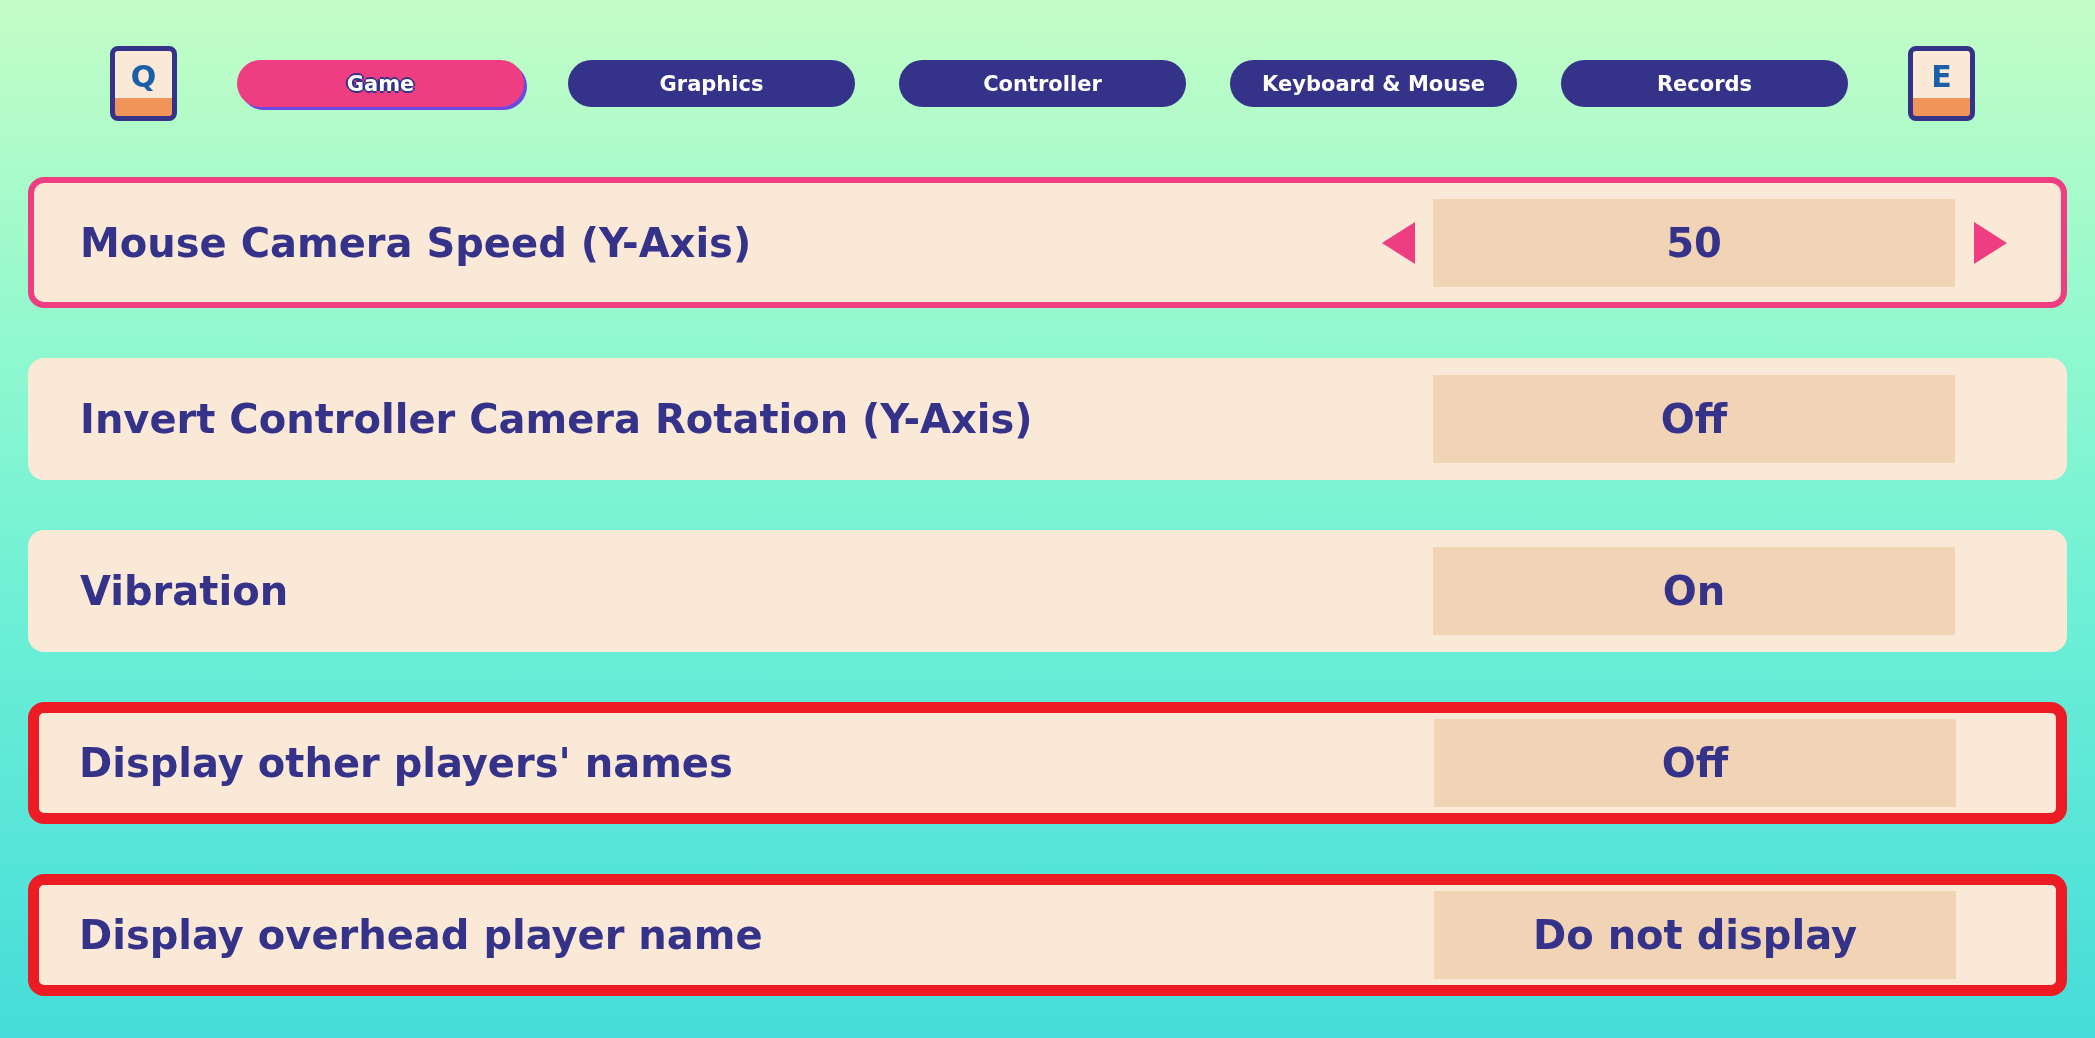 The height and width of the screenshot is (1038, 2095). I want to click on setting-label: Invert Controller Camera Rotation (Y-Axis), so click(557, 419).